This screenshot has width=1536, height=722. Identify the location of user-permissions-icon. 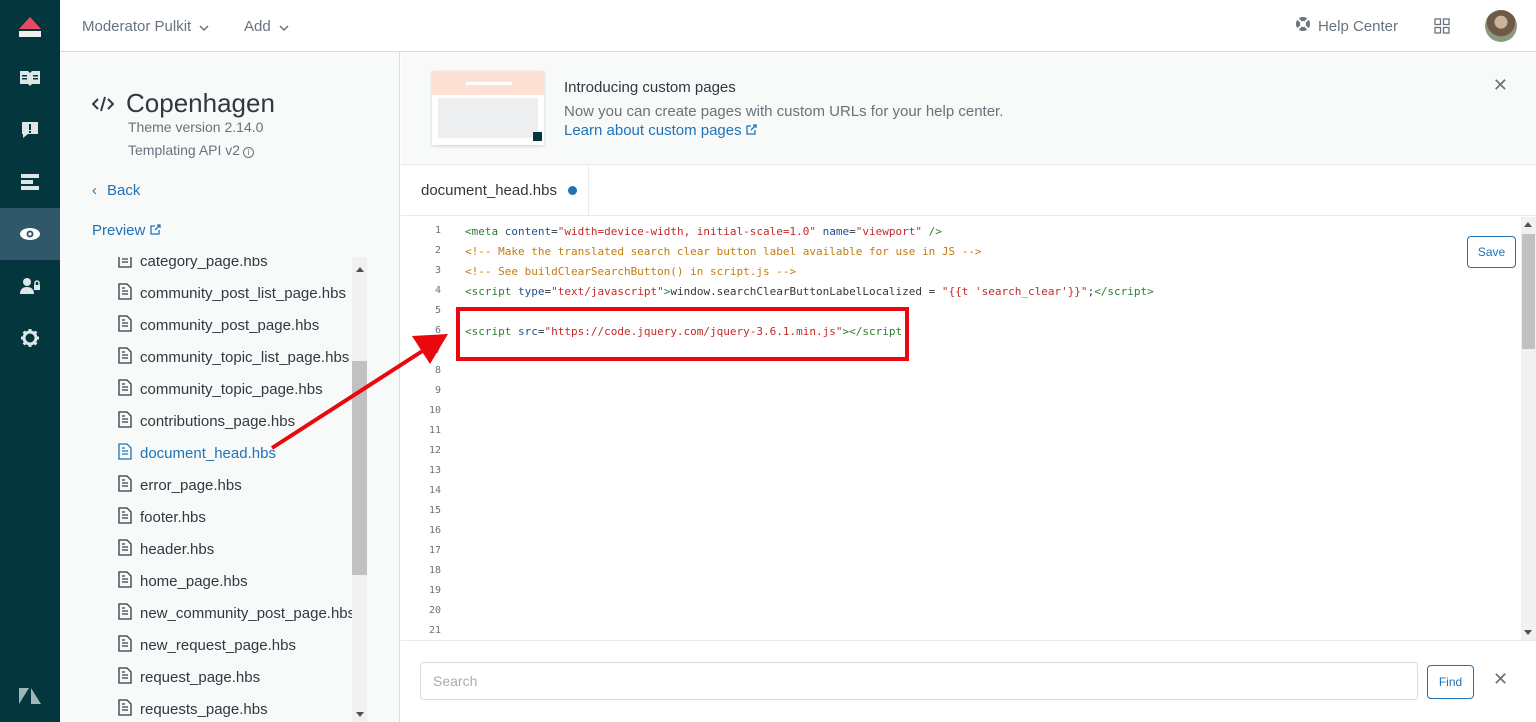
(30, 286).